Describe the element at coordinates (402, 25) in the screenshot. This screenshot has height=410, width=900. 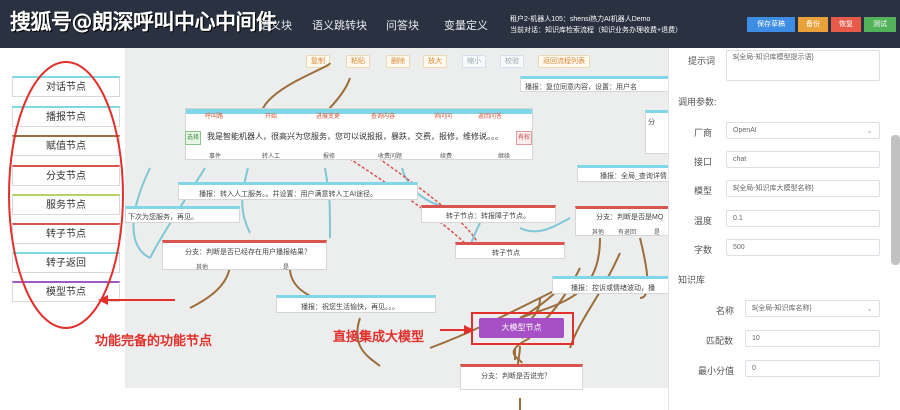
I see `tab-qa-block: 问答块` at that location.